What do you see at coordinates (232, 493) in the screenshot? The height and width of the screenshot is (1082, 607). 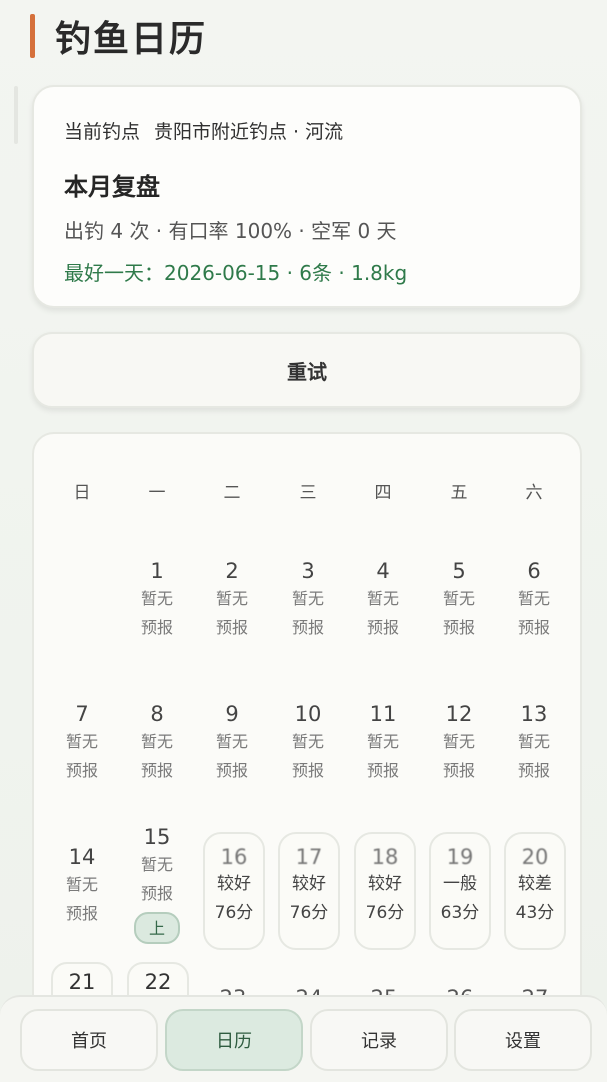 I see `weekday-tue: 二` at bounding box center [232, 493].